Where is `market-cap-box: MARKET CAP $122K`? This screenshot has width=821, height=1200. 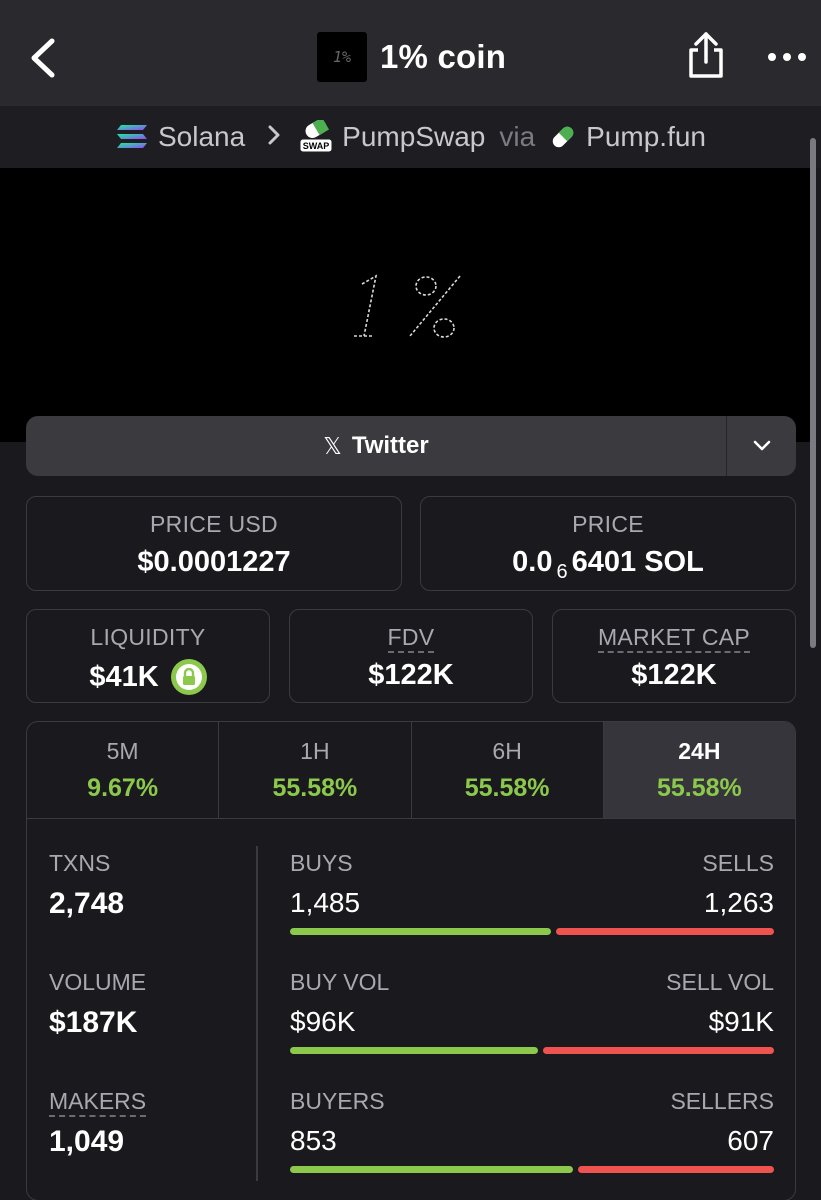
market-cap-box: MARKET CAP $122K is located at coordinates (674, 656).